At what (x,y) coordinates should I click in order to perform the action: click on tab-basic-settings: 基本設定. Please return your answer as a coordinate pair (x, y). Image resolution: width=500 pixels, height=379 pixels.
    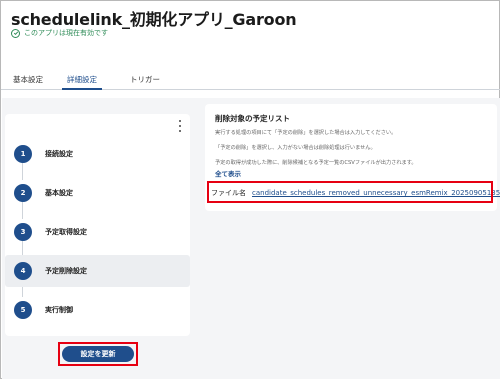
    Looking at the image, I should click on (28, 82).